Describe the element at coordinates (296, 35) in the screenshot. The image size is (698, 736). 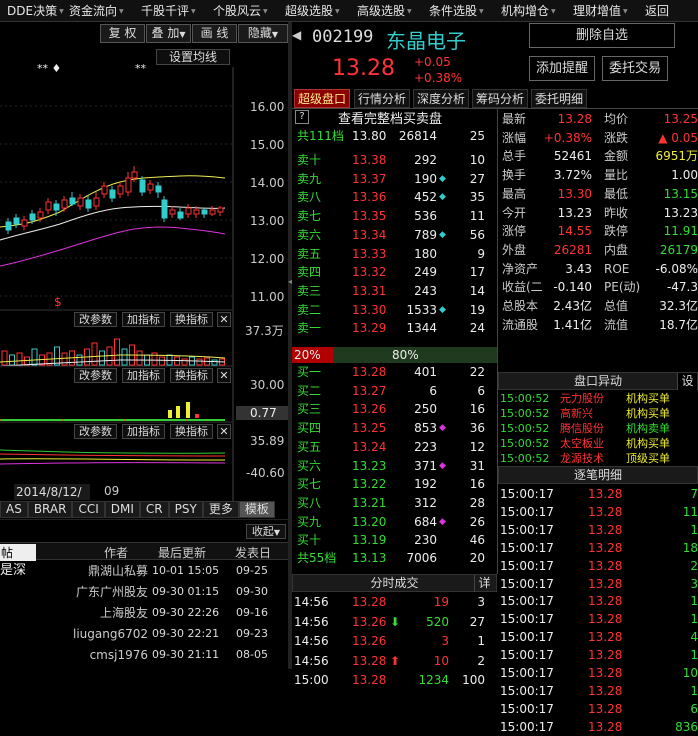
I see `prev-stock-icon: ◀` at that location.